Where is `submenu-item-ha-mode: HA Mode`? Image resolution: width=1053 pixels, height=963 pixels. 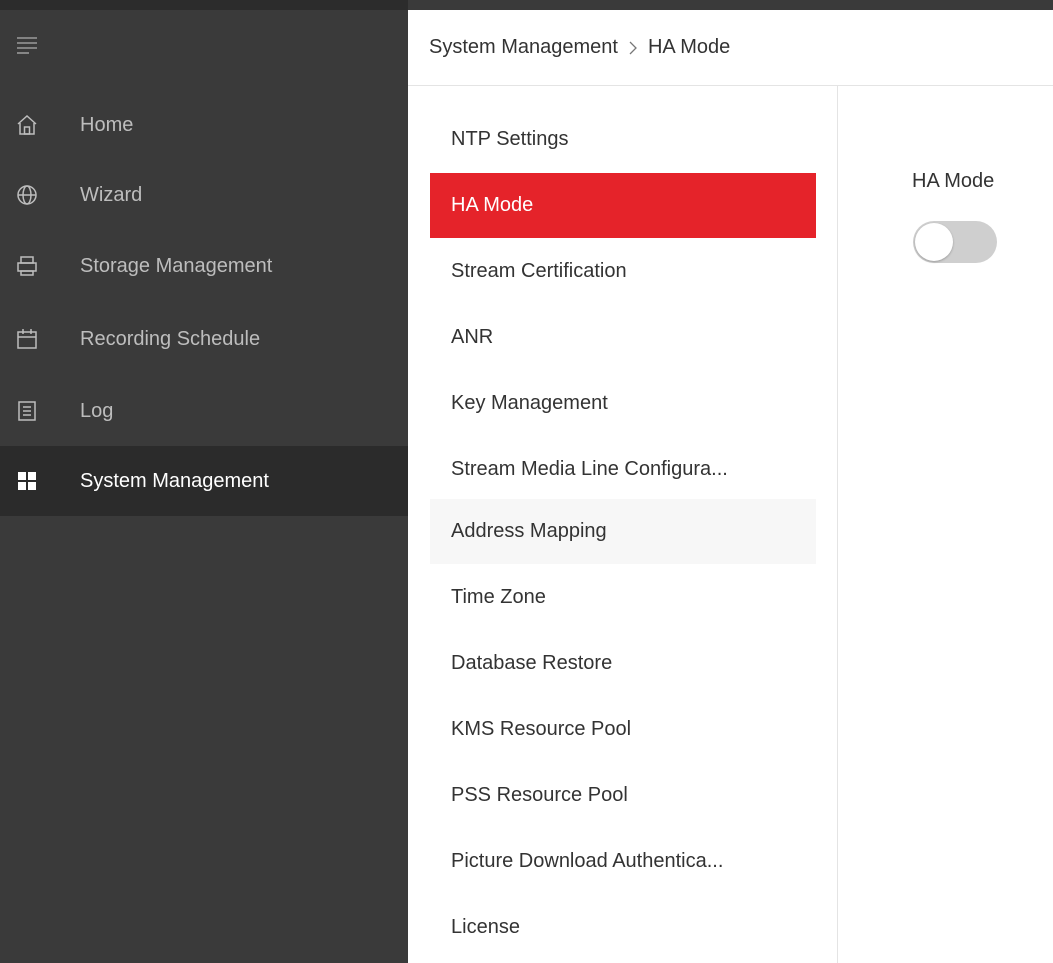 submenu-item-ha-mode: HA Mode is located at coordinates (623, 205).